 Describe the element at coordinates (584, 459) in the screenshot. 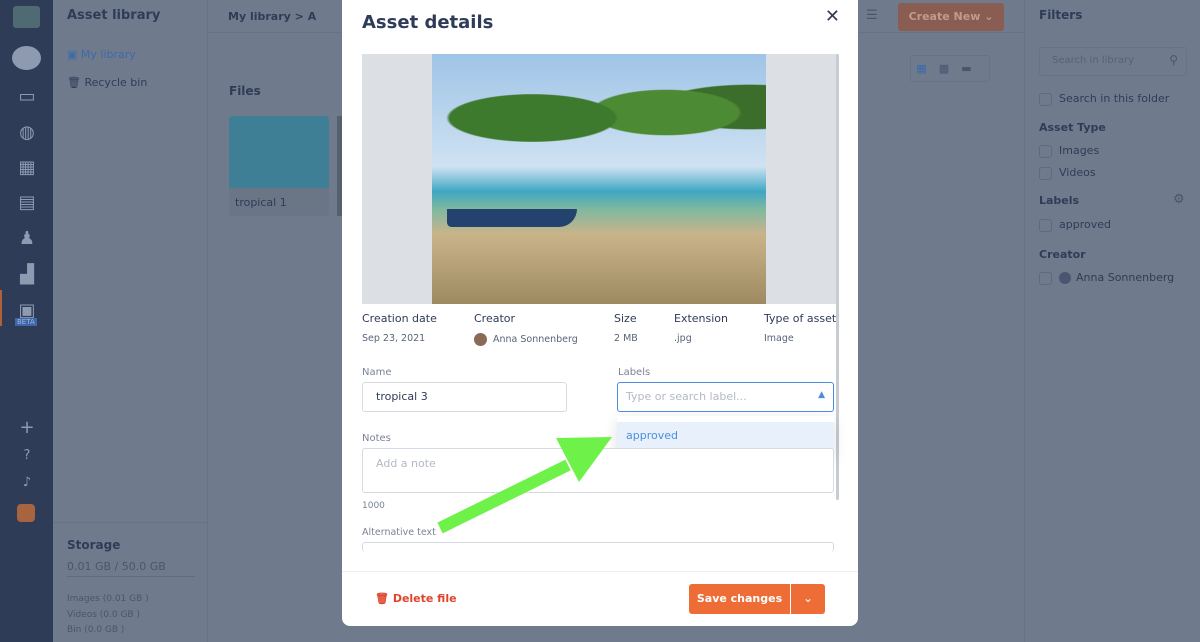

I see `arrow-head` at that location.